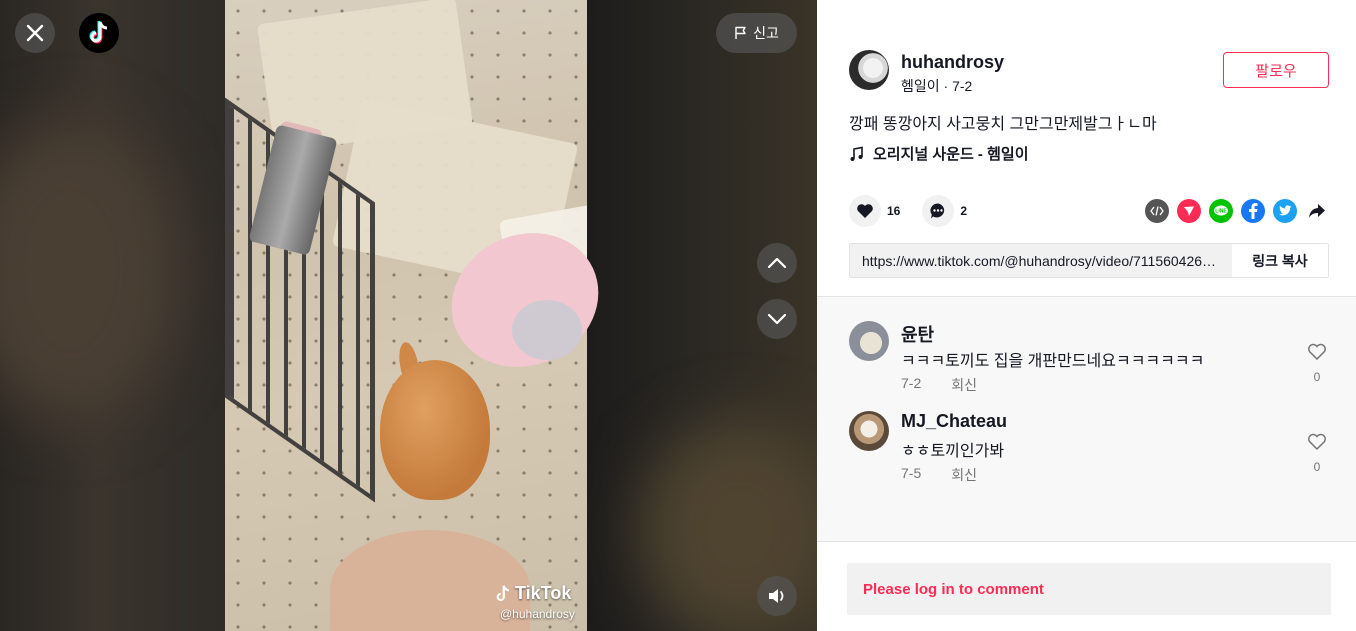 The height and width of the screenshot is (631, 1356). I want to click on login-to-comment-button: Please log in to comment, so click(1089, 589).